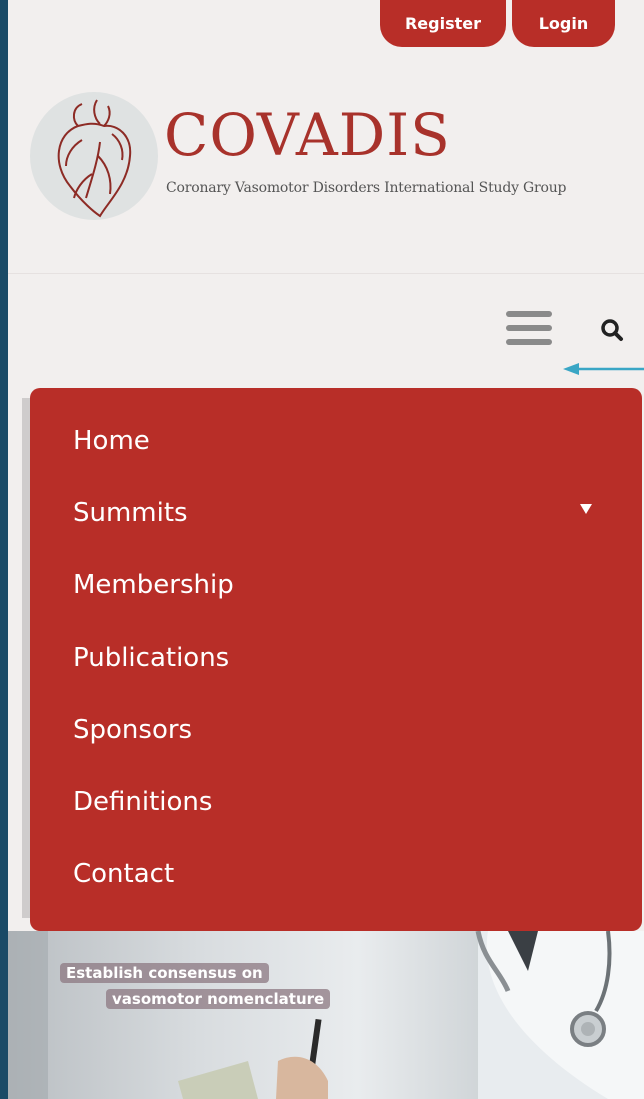  I want to click on header-divider, so click(326, 273).